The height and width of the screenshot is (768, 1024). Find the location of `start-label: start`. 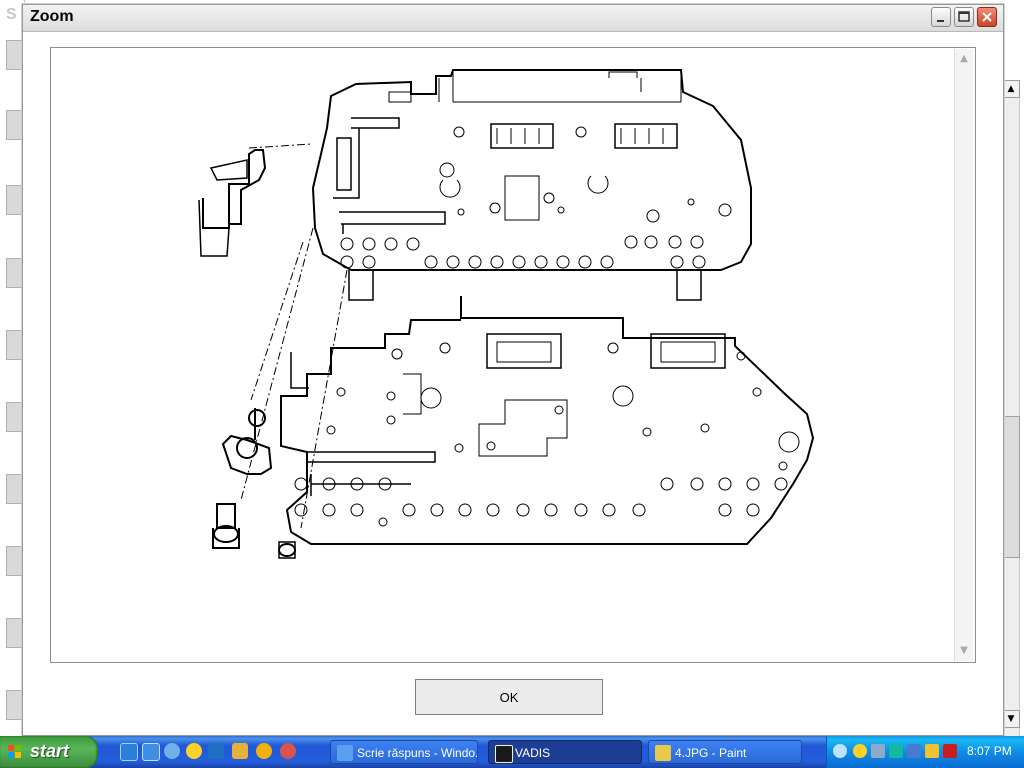

start-label: start is located at coordinates (50, 751).